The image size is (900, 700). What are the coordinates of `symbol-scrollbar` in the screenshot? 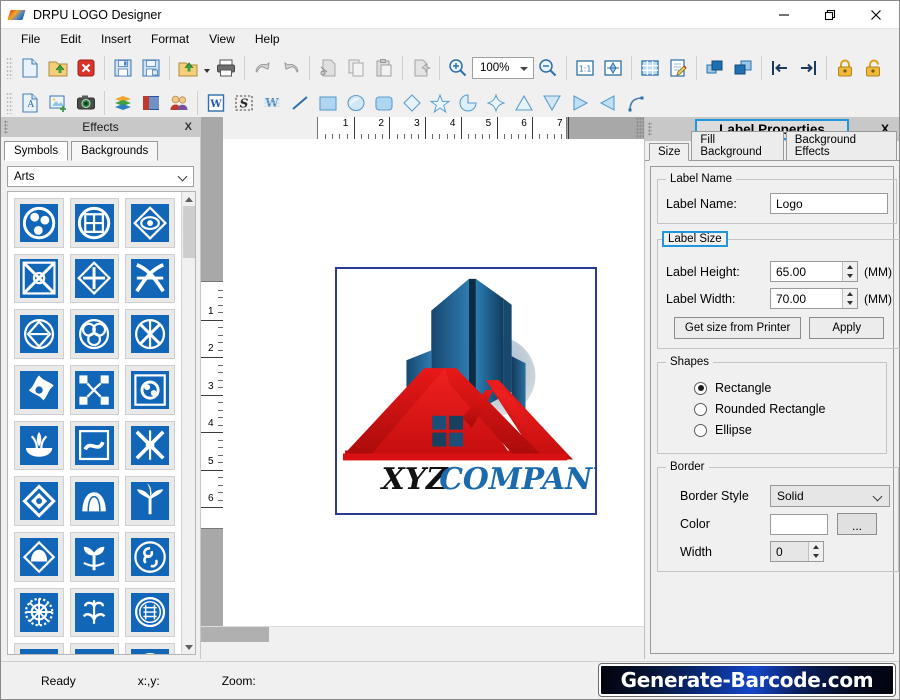 It's located at (188, 423).